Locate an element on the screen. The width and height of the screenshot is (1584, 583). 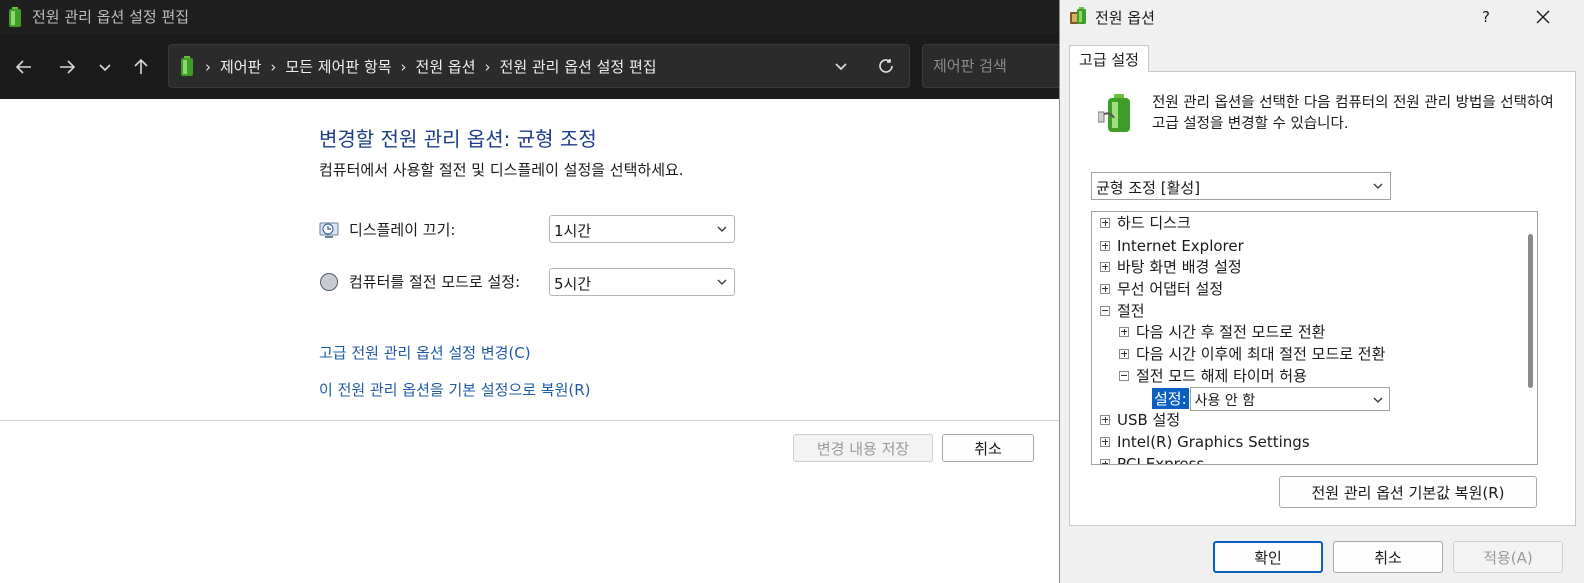
wake-timers-select: 사용 안 함 is located at coordinates (1289, 398).